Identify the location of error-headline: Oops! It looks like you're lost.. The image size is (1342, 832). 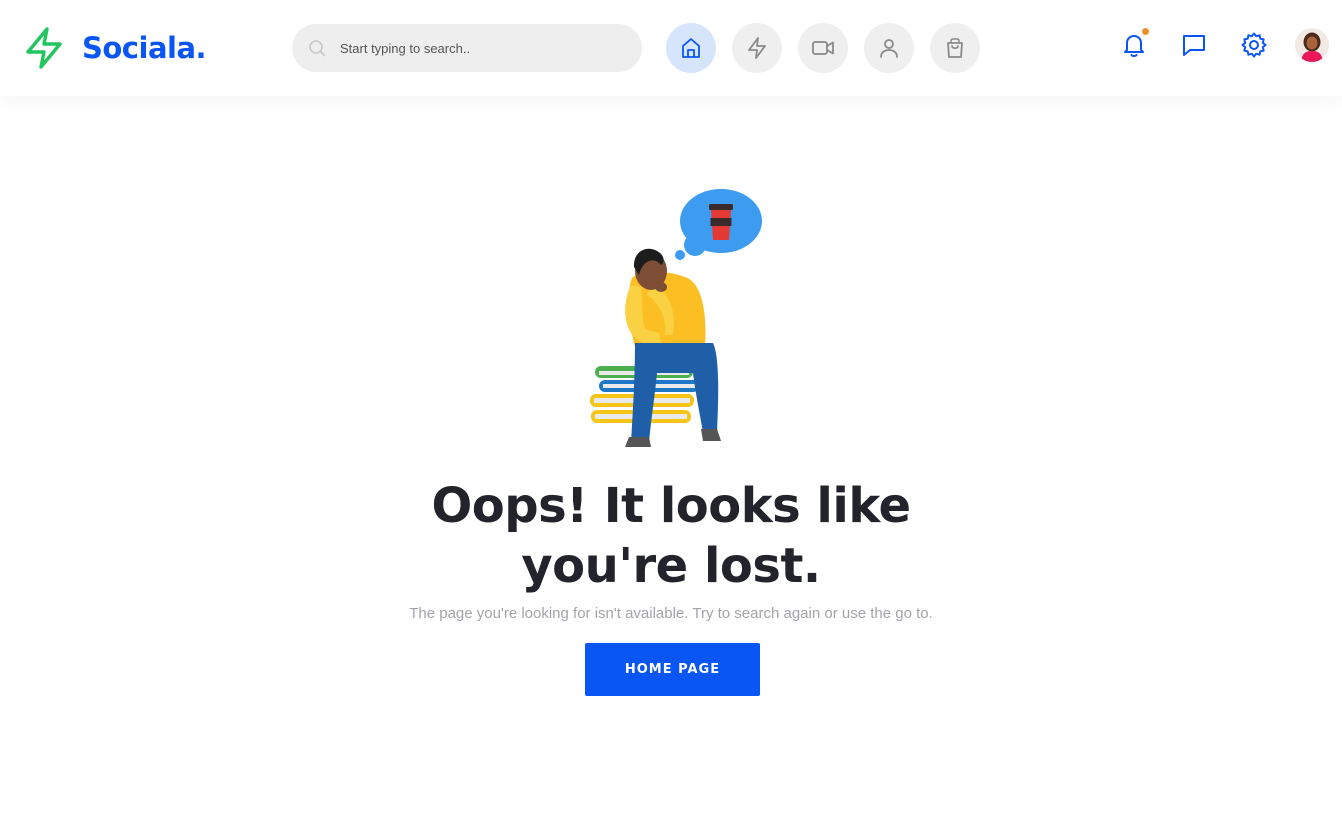
(671, 536).